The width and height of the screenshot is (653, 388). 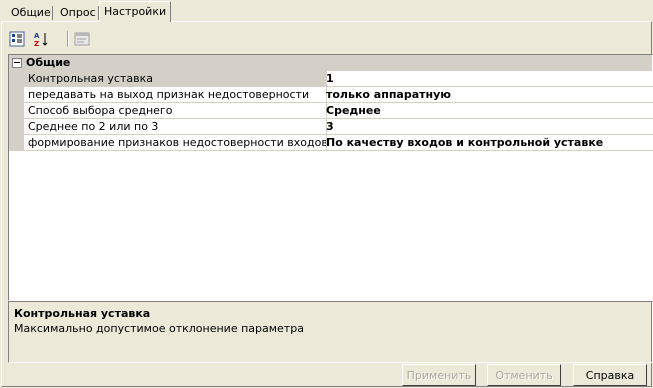 What do you see at coordinates (488, 143) in the screenshot?
I see `property-value: По качеству входов и контрольной уставке` at bounding box center [488, 143].